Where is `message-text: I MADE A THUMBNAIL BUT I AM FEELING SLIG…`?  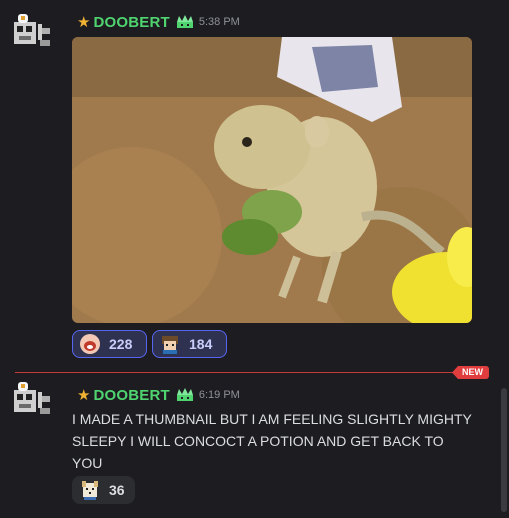
message-text: I MADE A THUMBNAIL BUT I AM FEELING SLIG… is located at coordinates (272, 441).